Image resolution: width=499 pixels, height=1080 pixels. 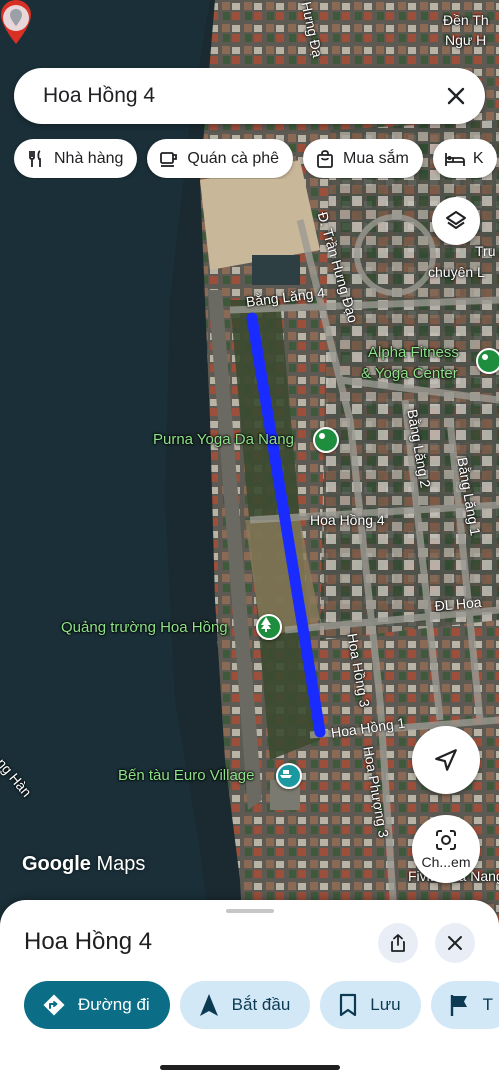 I want to click on home-indicator, so click(x=250, y=1067).